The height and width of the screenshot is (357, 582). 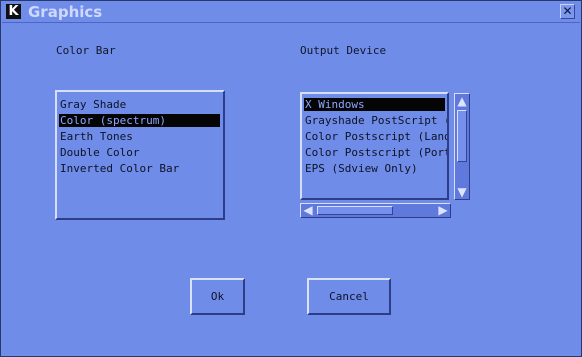 What do you see at coordinates (13, 11) in the screenshot?
I see `app-icon: K` at bounding box center [13, 11].